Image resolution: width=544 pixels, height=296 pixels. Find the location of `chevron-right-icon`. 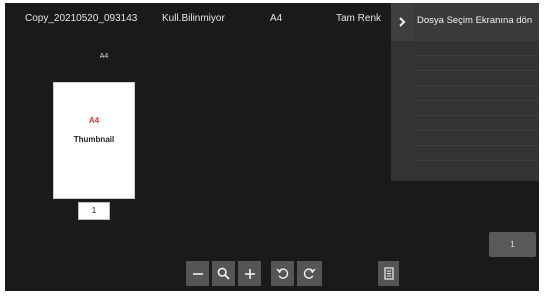

chevron-right-icon is located at coordinates (402, 22).